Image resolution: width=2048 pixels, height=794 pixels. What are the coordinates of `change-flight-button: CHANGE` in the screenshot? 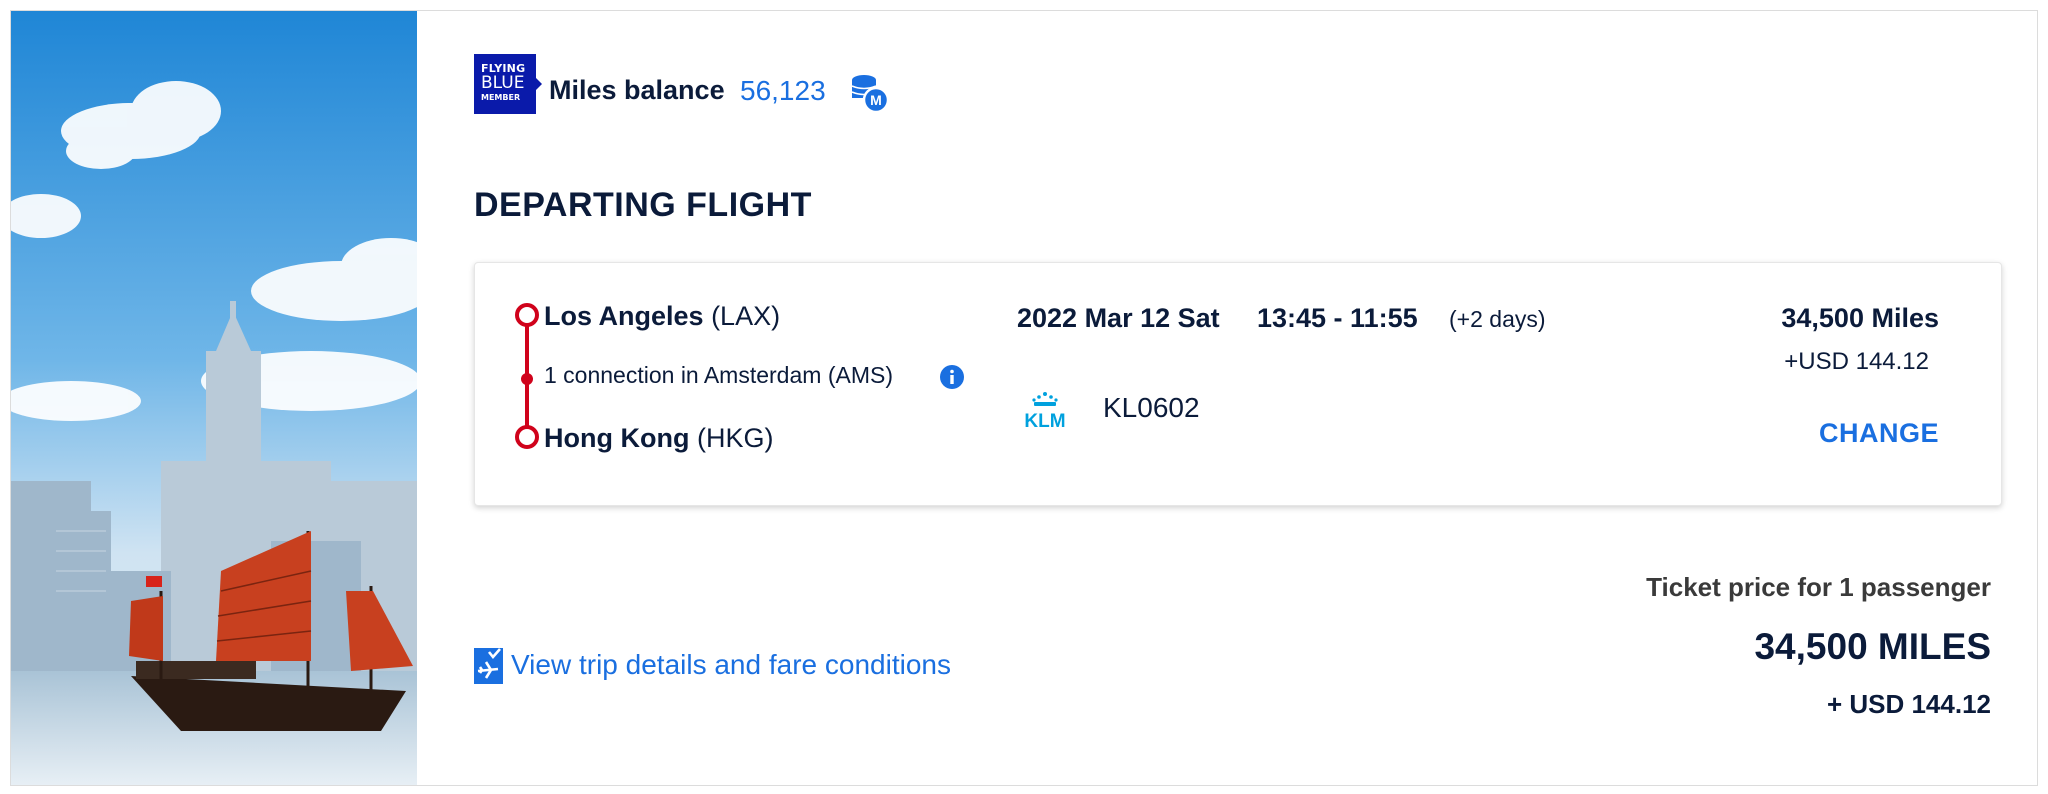 It's located at (1879, 433).